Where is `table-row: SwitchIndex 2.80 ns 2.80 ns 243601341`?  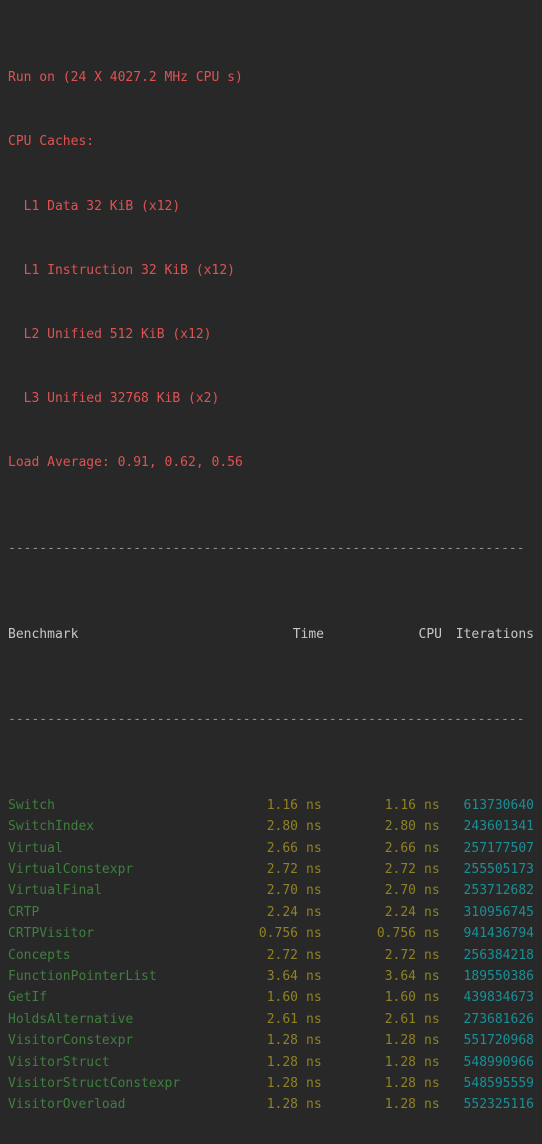 table-row: SwitchIndex 2.80 ns 2.80 ns 243601341 is located at coordinates (271, 826).